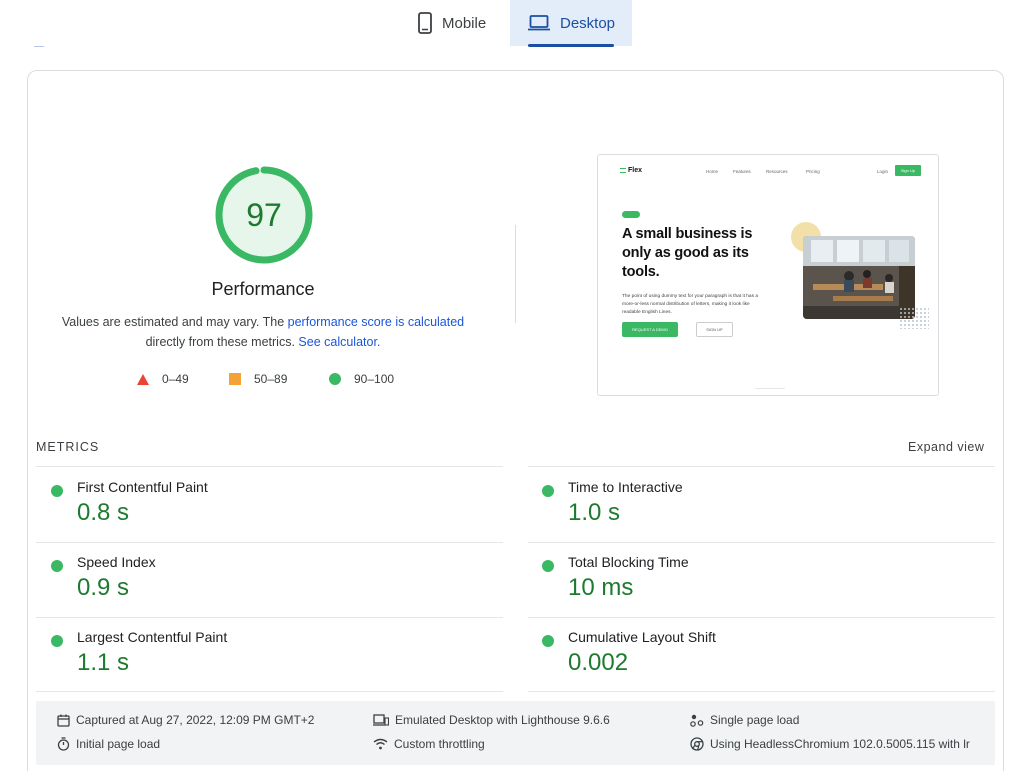  What do you see at coordinates (261, 589) in the screenshot?
I see `metric-speed-index: Speed Index 0.9 s` at bounding box center [261, 589].